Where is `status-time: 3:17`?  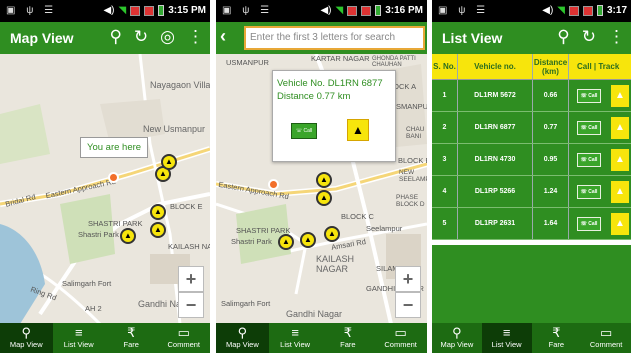
status-time: 3:17 is located at coordinates (616, 10).